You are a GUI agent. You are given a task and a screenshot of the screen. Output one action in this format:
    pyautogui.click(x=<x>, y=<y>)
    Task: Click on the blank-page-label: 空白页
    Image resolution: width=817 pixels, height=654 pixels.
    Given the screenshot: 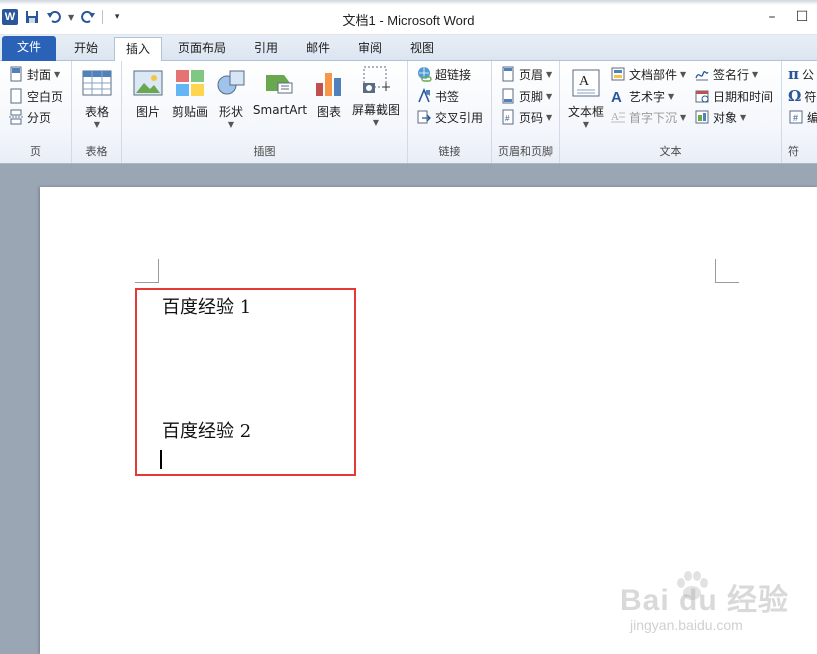 What is the action you would take?
    pyautogui.click(x=45, y=96)
    